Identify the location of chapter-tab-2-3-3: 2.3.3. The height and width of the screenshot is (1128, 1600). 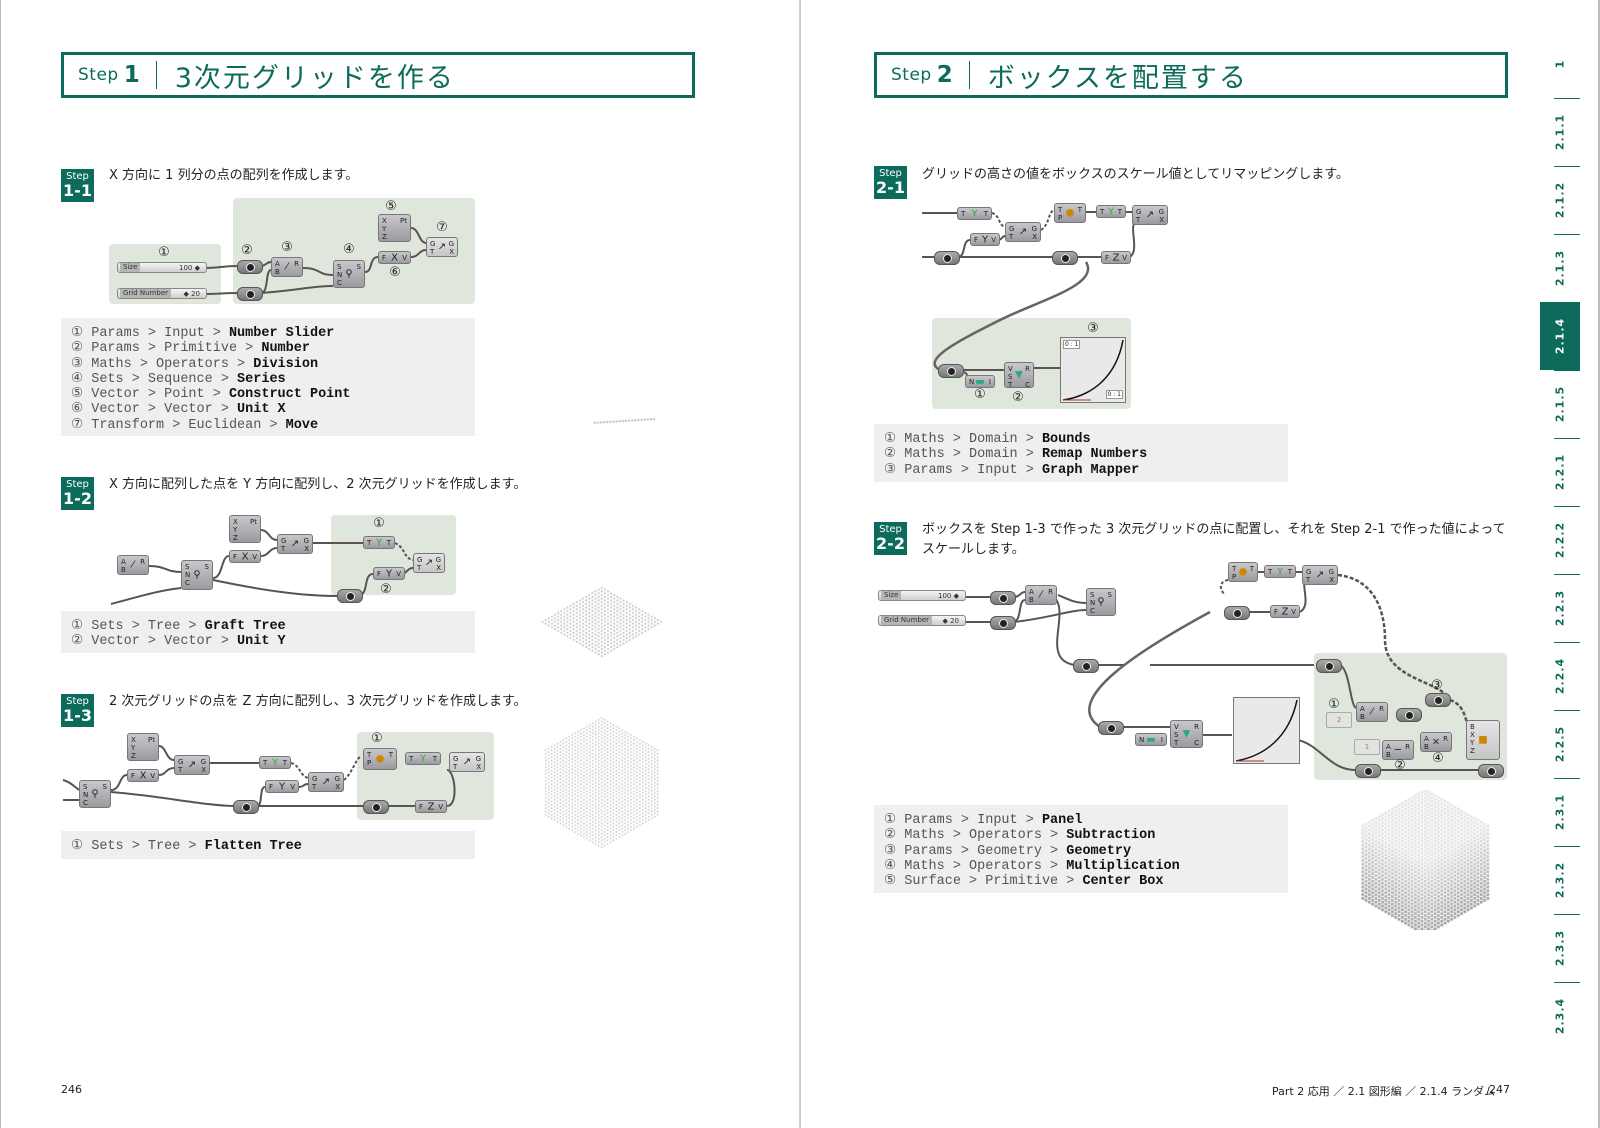
(1560, 948).